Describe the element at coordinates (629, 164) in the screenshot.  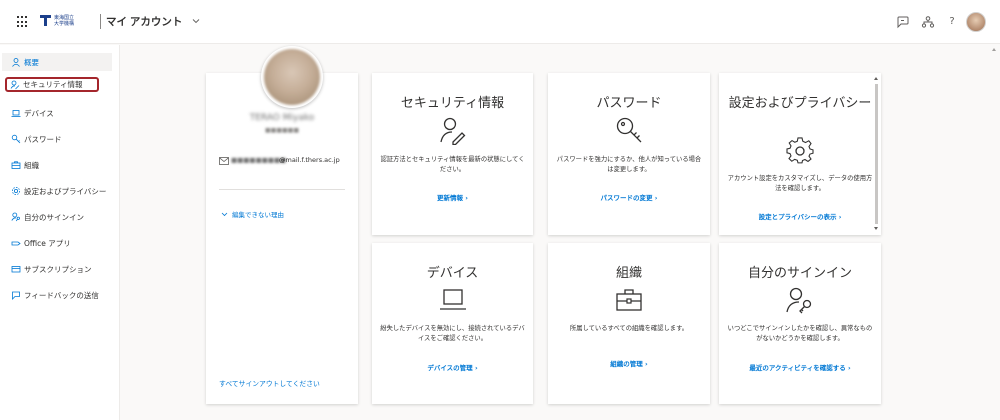
I see `tile-description: パスワードを強力にするか、他人が知っている場合は変更します。` at that location.